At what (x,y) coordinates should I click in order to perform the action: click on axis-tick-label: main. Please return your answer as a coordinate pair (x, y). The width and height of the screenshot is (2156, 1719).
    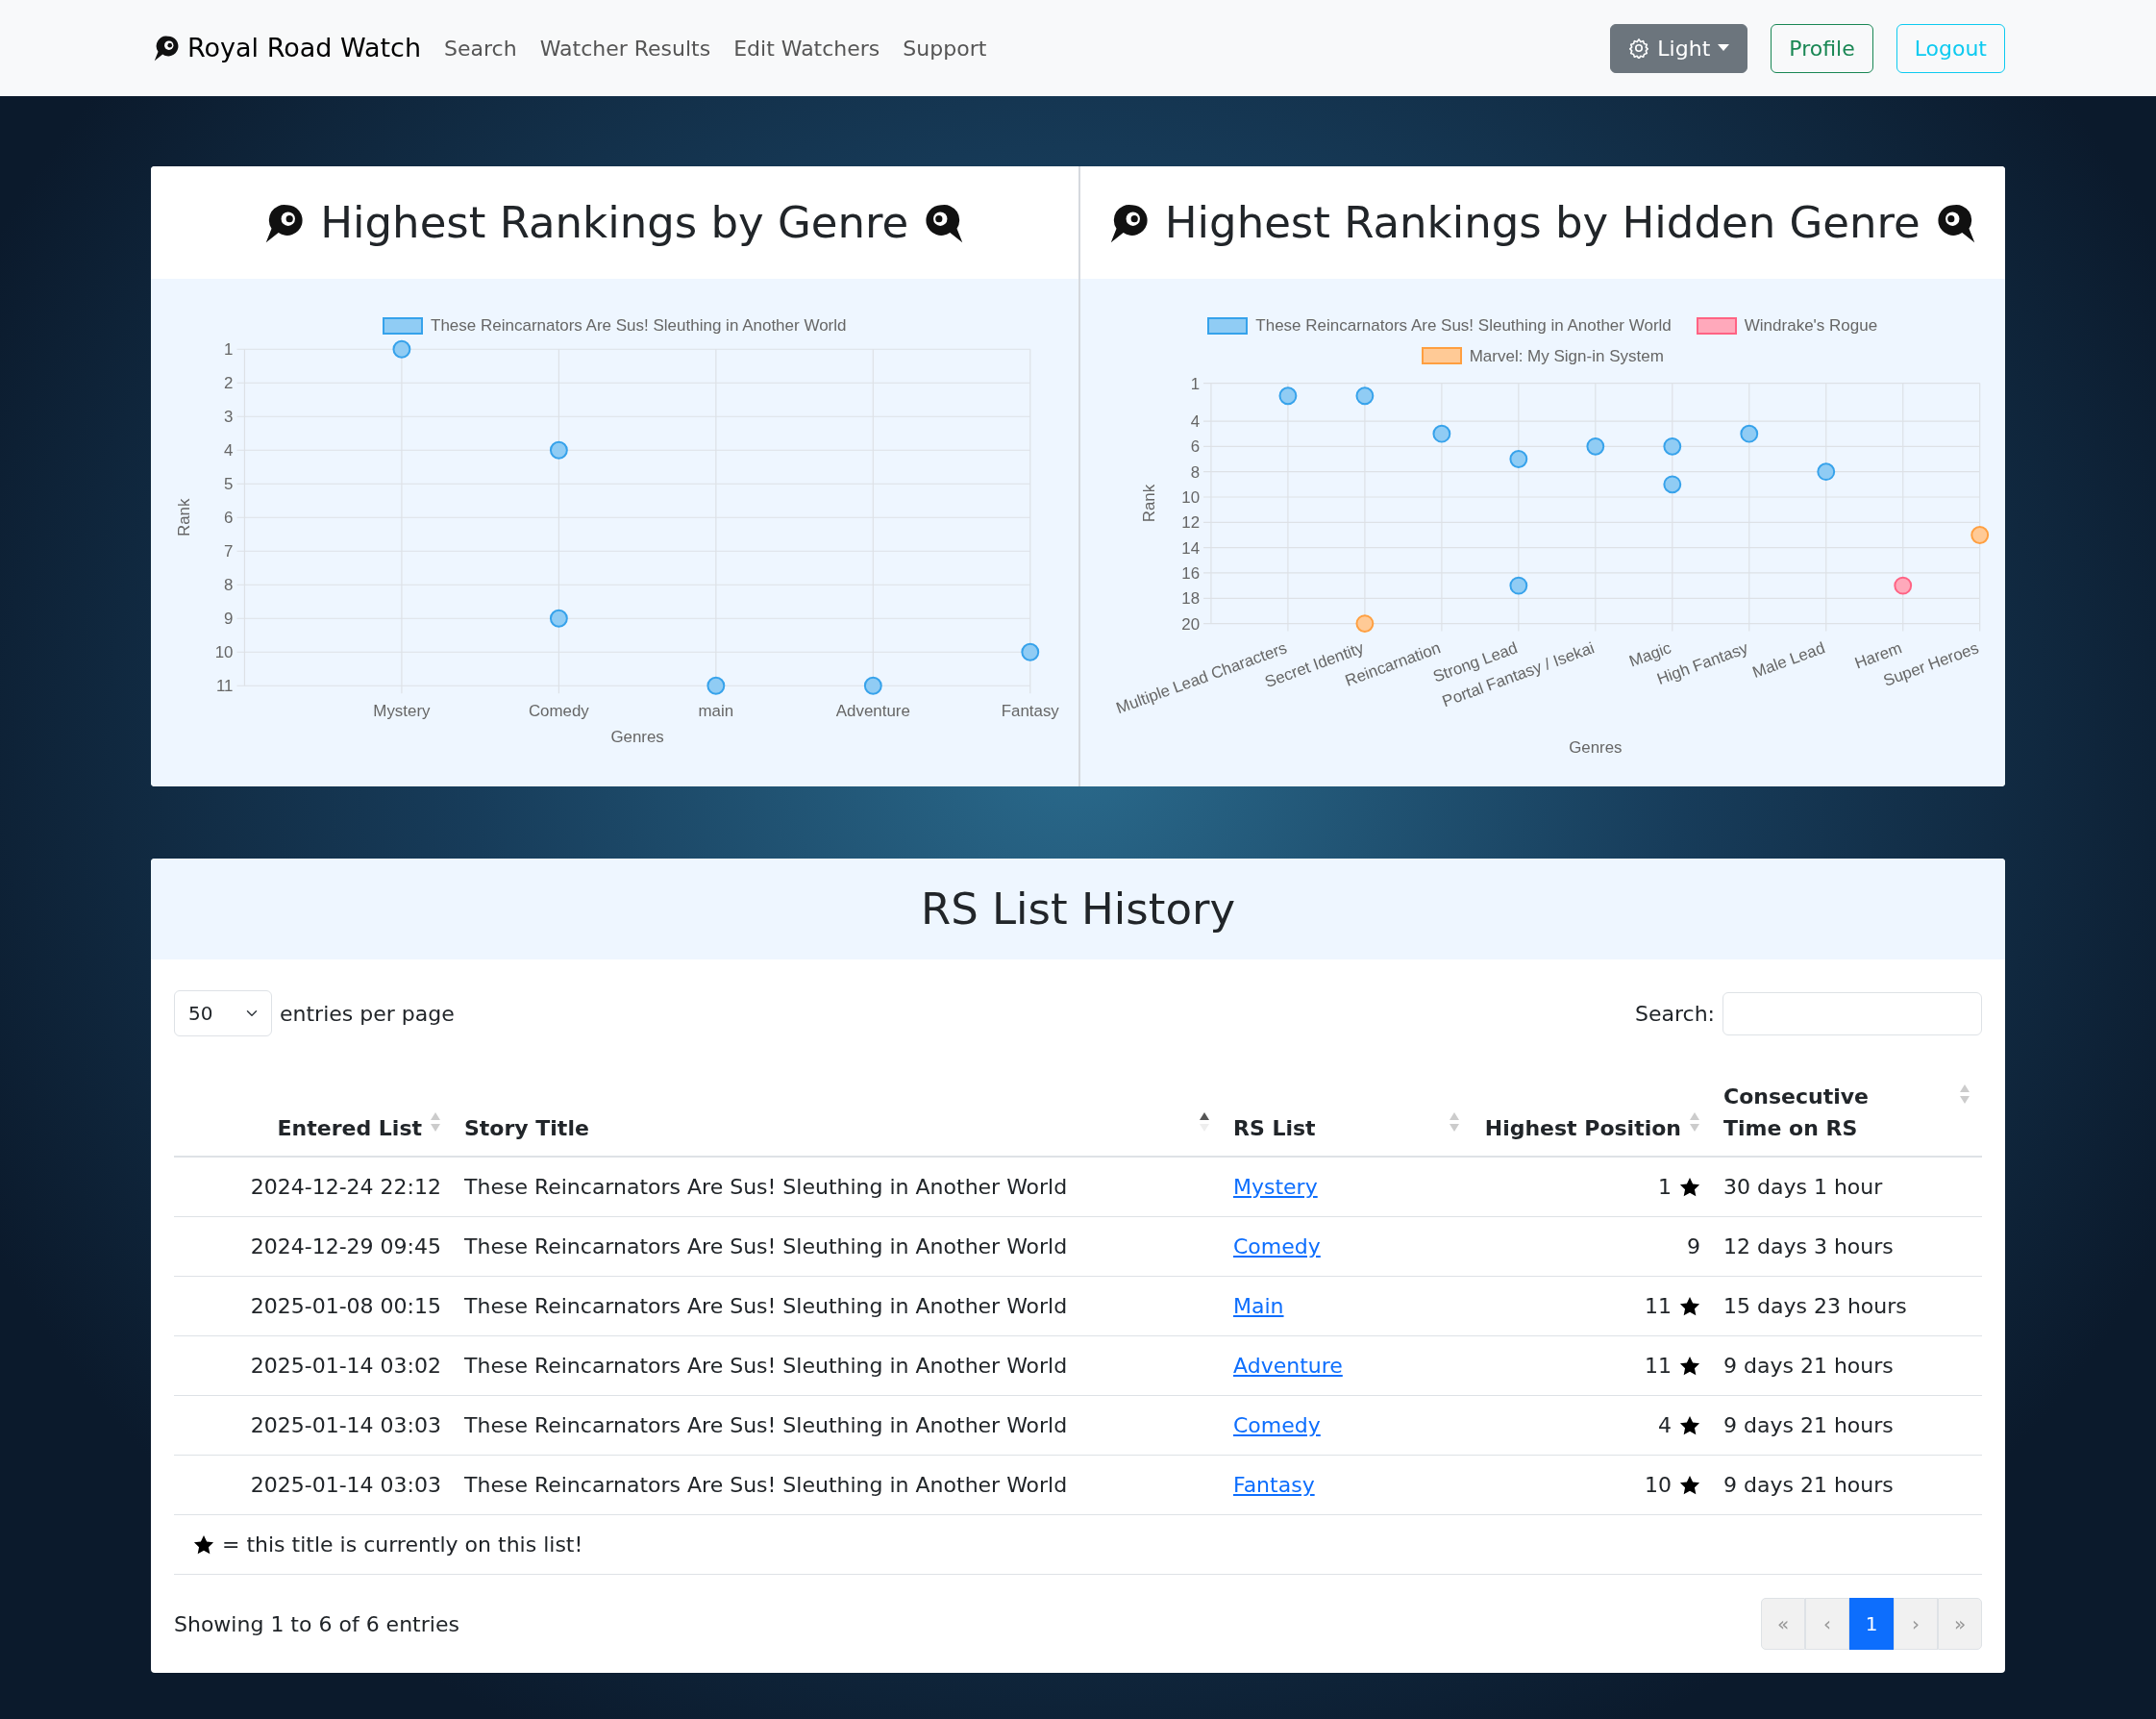
    Looking at the image, I should click on (716, 710).